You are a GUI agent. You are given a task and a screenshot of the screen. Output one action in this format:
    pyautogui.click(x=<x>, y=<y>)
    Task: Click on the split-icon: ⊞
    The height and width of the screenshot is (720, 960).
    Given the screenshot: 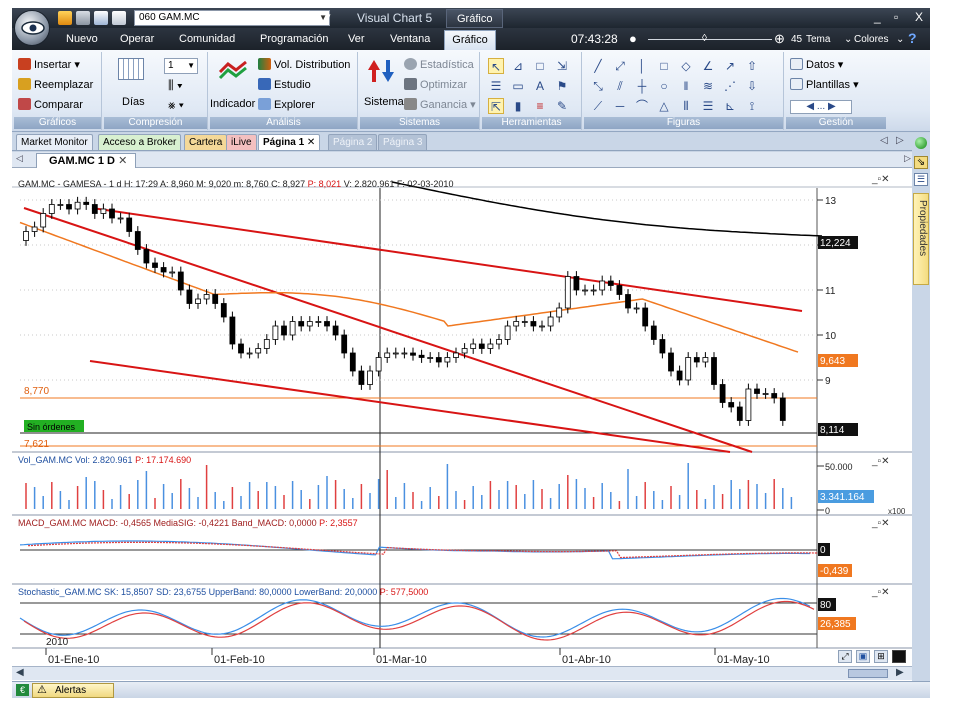 What is the action you would take?
    pyautogui.click(x=881, y=656)
    